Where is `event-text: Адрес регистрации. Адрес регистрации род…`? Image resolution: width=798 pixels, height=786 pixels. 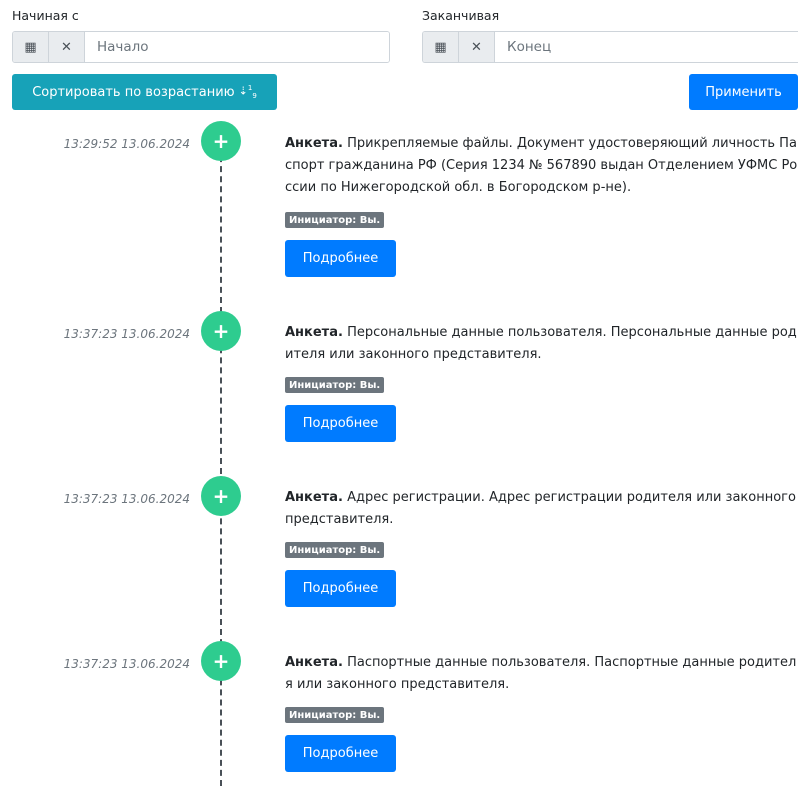 event-text: Адрес регистрации. Адрес регистрации род… is located at coordinates (540, 508).